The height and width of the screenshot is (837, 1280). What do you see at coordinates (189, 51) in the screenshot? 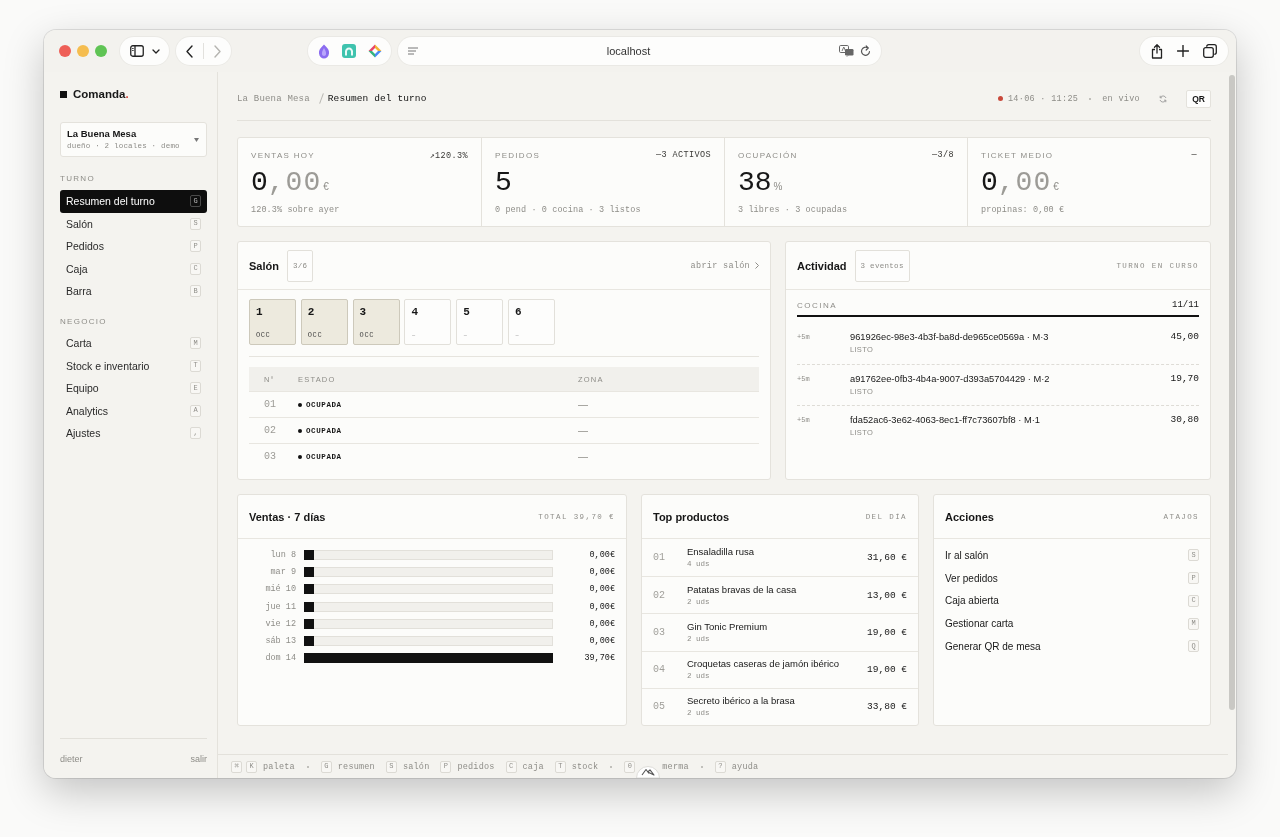
I see `back-icon` at bounding box center [189, 51].